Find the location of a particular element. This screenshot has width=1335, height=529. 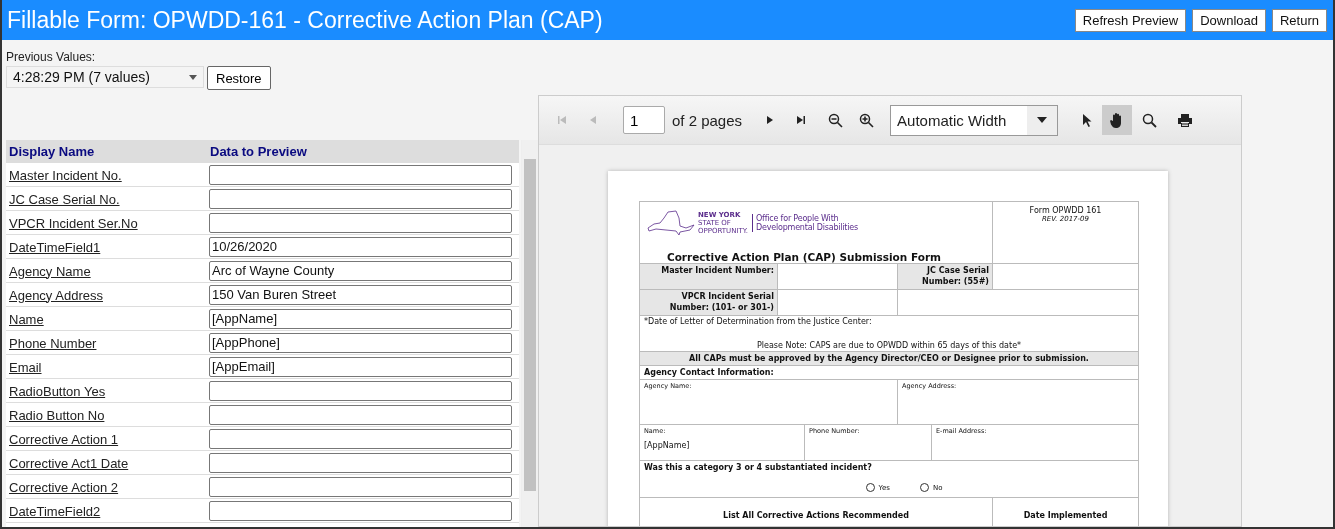

state-map-icon is located at coordinates (671, 223).